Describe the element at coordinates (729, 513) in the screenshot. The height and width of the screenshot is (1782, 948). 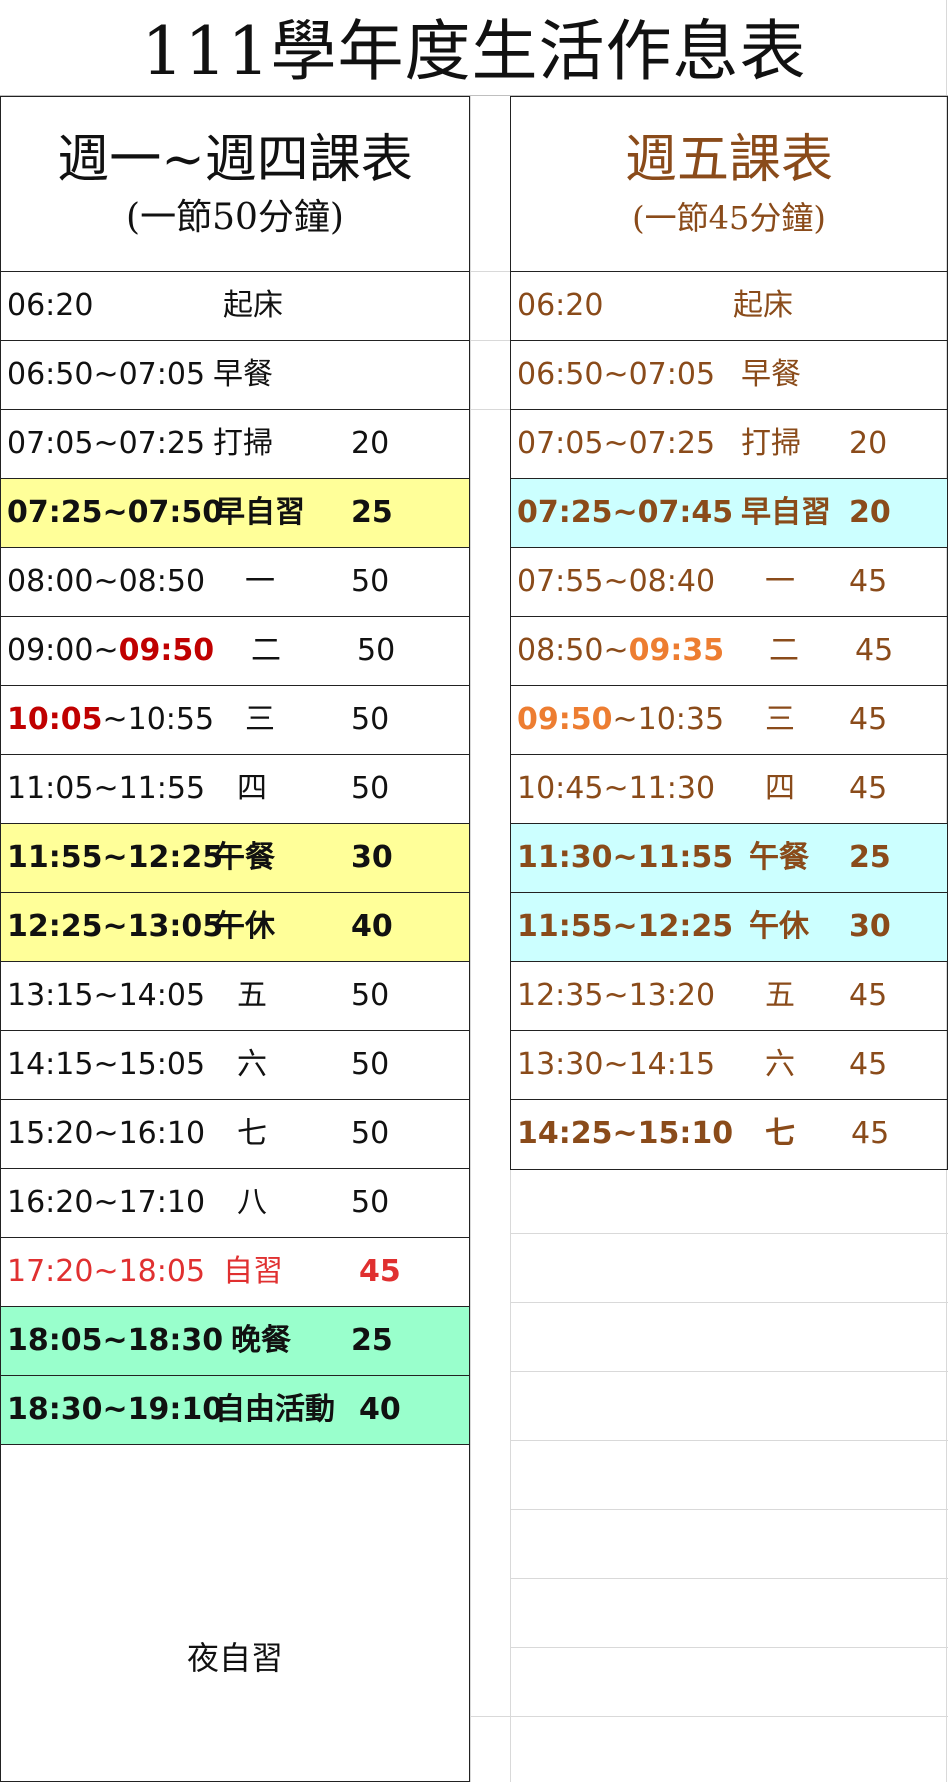
I see `table-row: 07:25~07:45 早自習 20` at that location.